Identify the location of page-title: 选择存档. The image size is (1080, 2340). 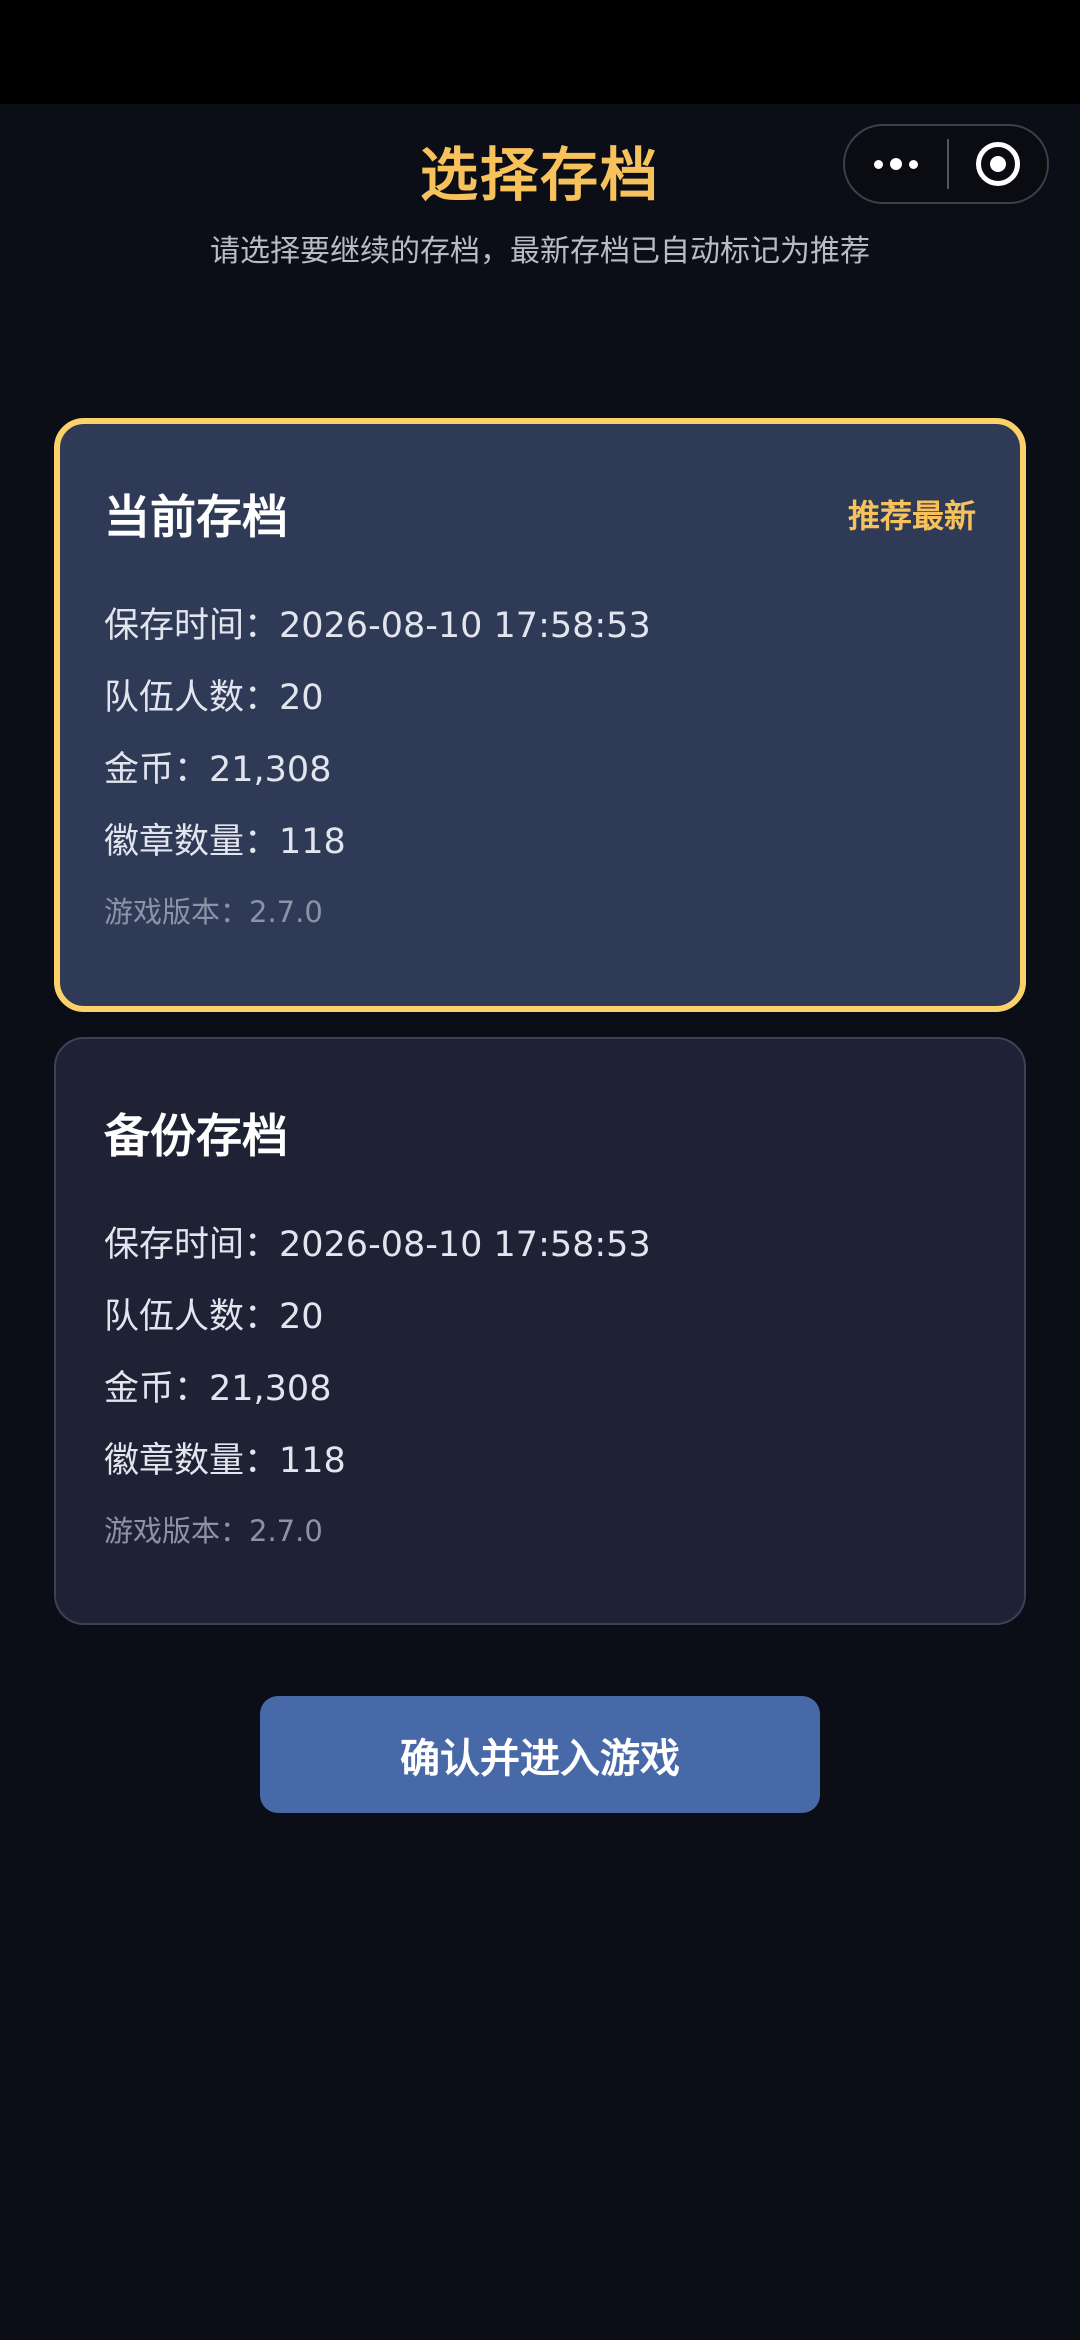
(539, 175).